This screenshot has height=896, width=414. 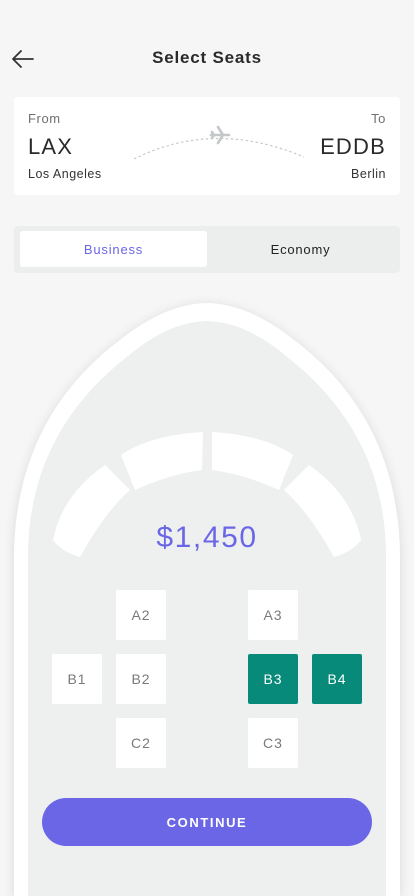 What do you see at coordinates (273, 615) in the screenshot?
I see `seat-A3: A3` at bounding box center [273, 615].